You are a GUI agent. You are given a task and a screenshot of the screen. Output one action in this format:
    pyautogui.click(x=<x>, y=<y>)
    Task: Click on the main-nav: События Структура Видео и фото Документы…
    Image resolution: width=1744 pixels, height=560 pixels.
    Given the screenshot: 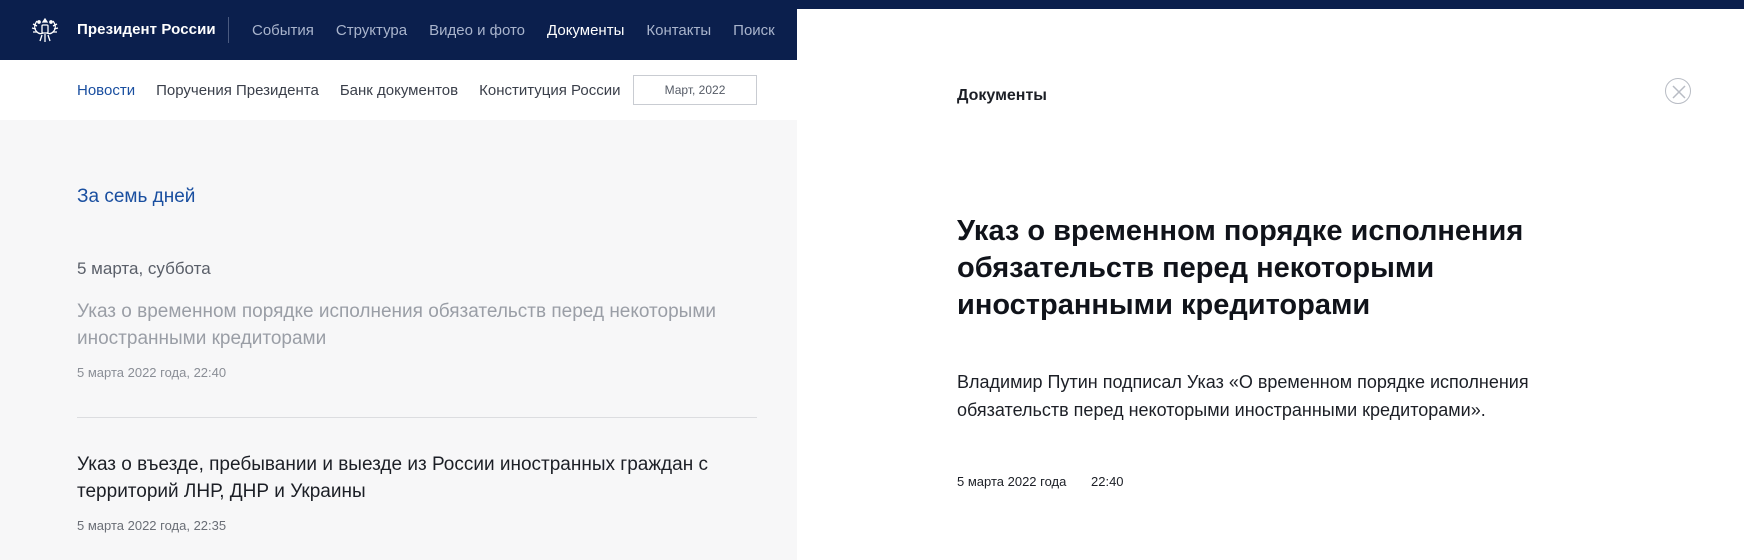 What is the action you would take?
    pyautogui.click(x=524, y=30)
    